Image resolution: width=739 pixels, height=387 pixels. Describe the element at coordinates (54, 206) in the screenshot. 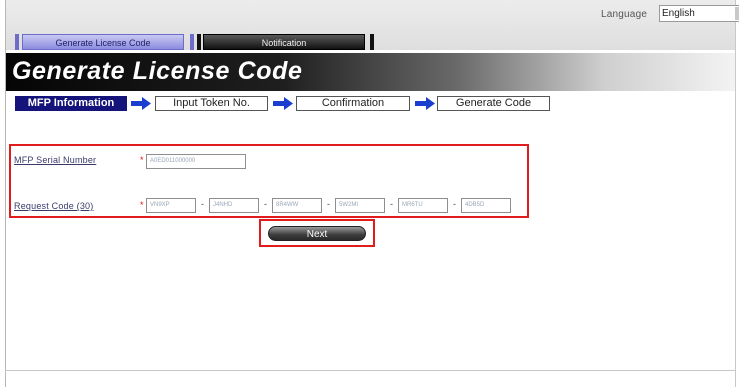

I see `request-code-label: Request Code (30)` at that location.